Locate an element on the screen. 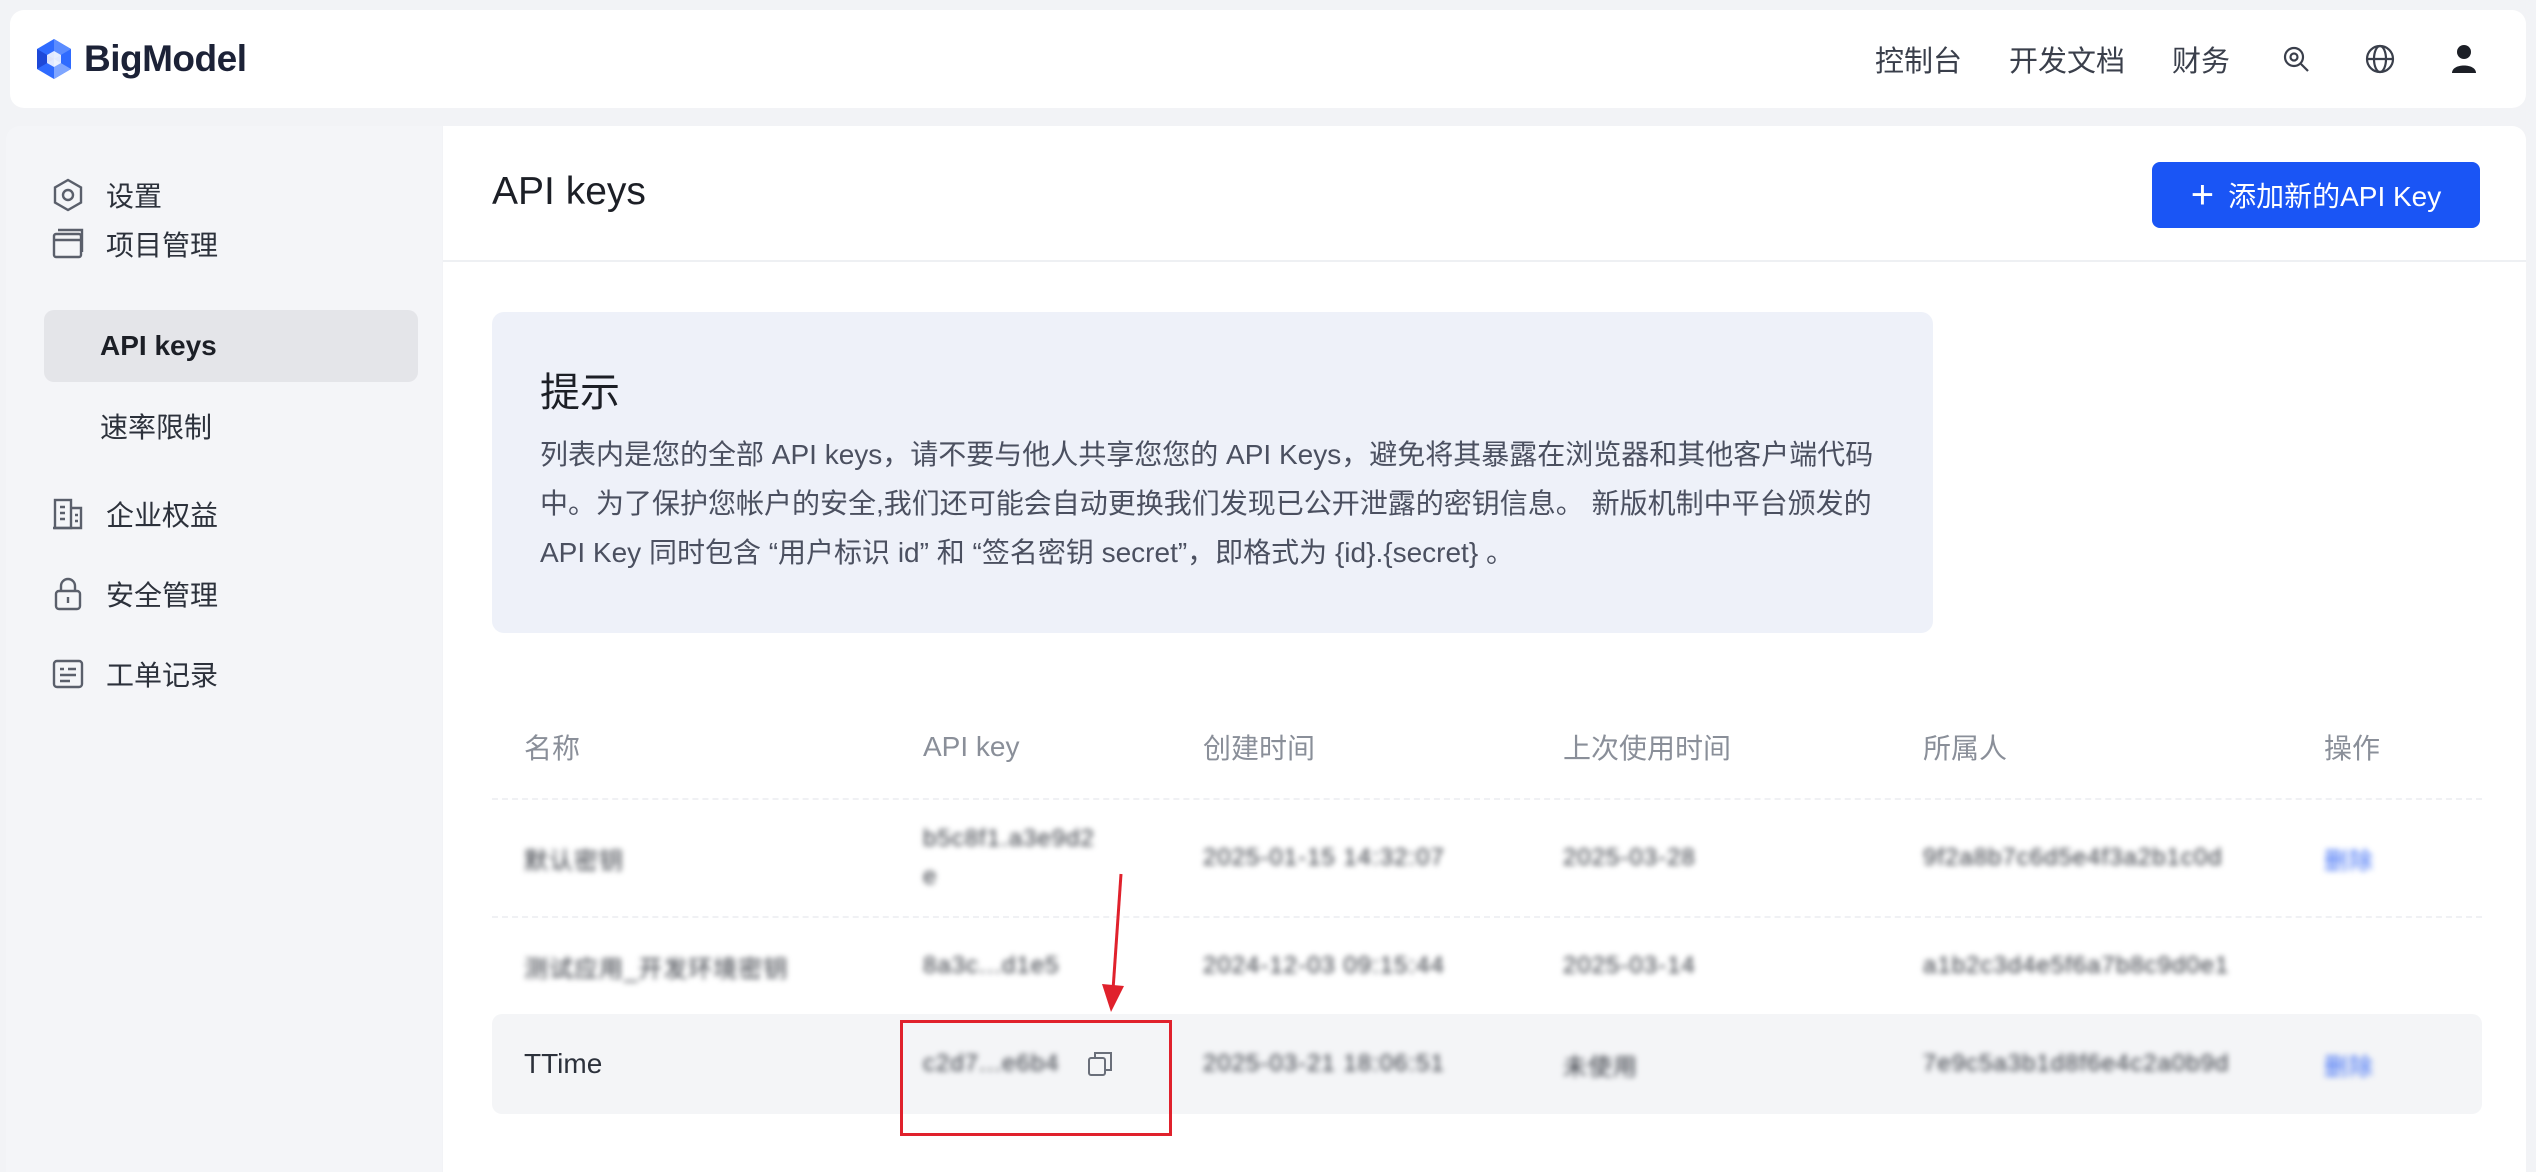 This screenshot has height=1172, width=2536. last-used-time: 未使用 is located at coordinates (1600, 1067).